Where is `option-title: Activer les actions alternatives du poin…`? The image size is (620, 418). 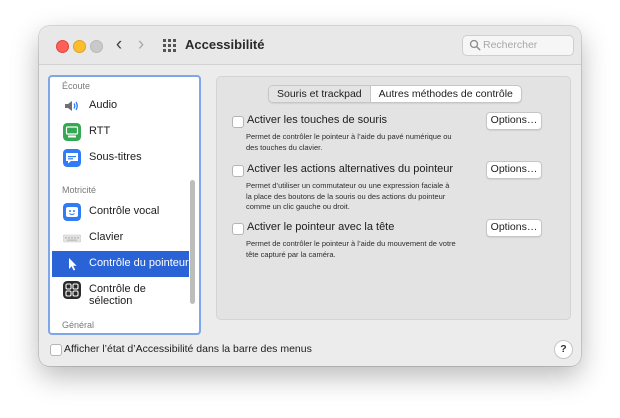 option-title: Activer les actions alternatives du poin… is located at coordinates (350, 169).